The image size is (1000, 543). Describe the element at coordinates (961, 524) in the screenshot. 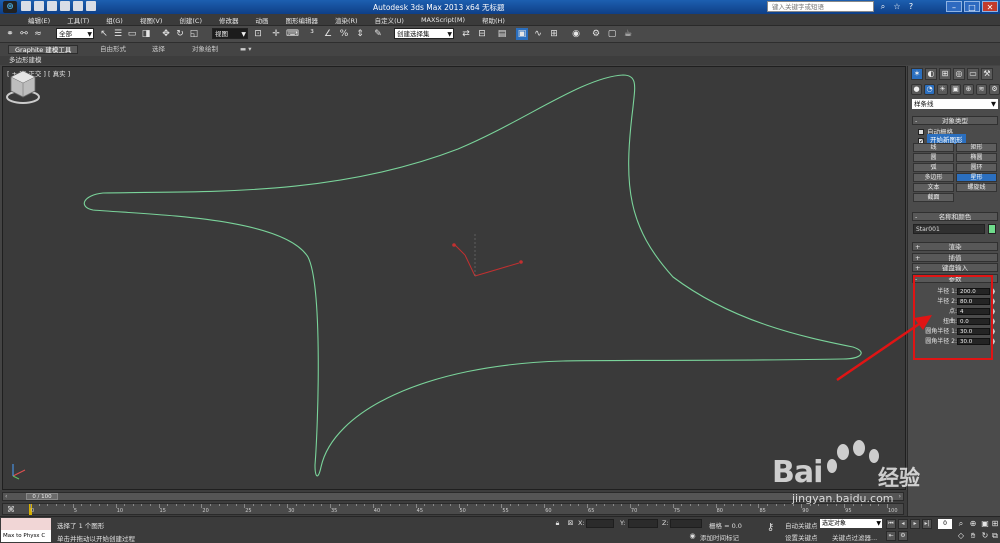

I see `zoom-icon: ⌕` at that location.